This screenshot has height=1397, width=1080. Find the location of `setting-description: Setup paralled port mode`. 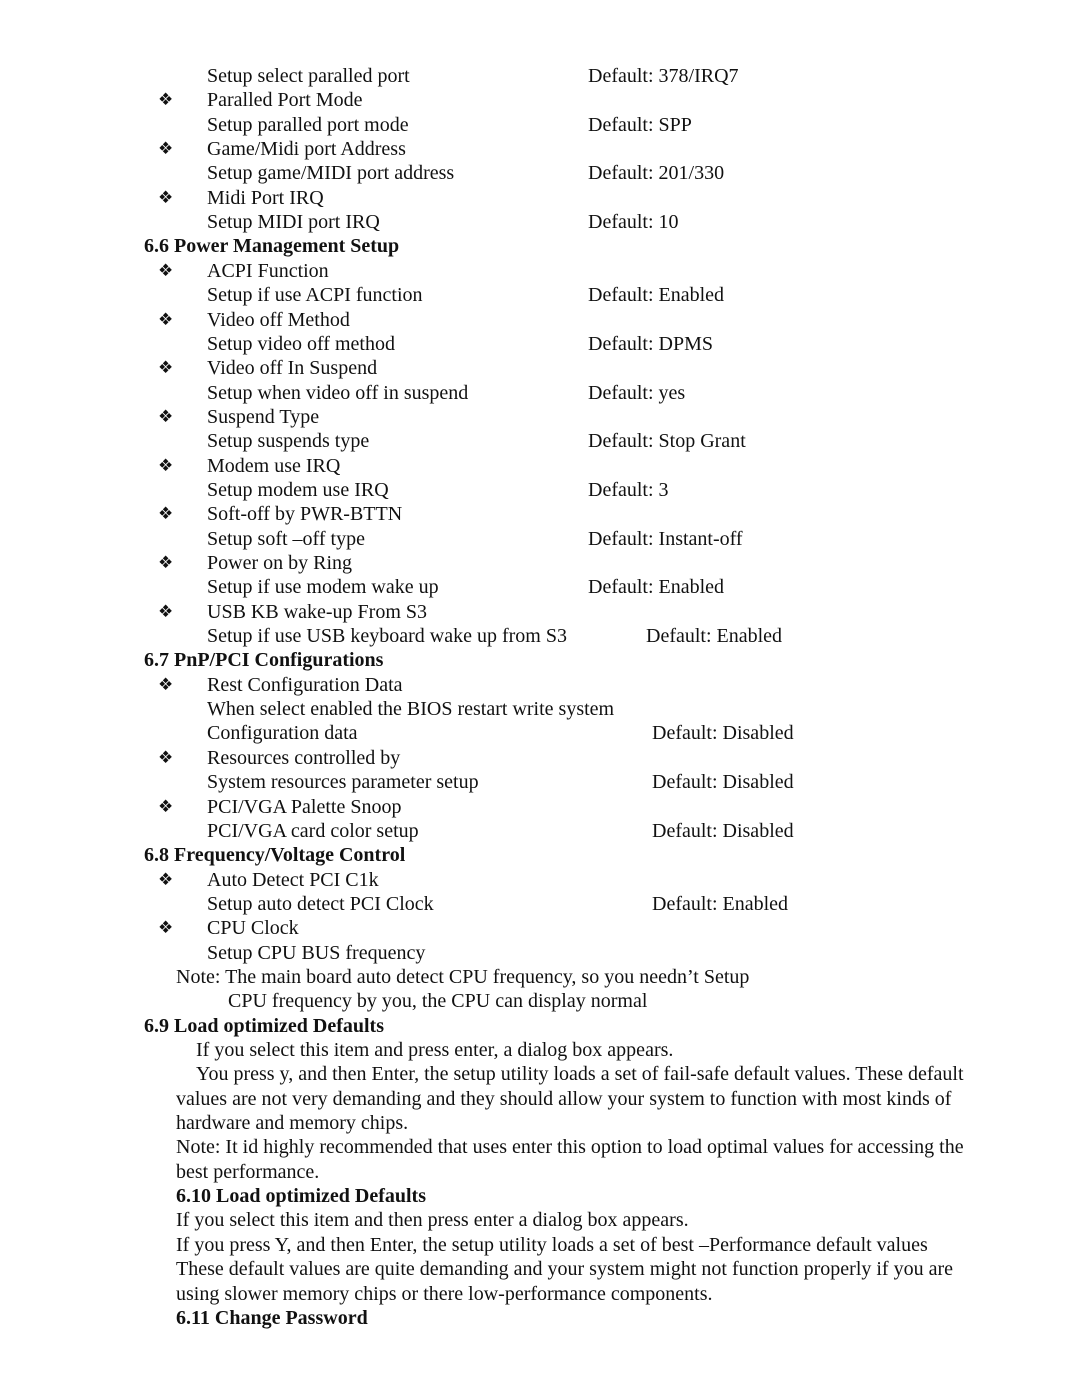

setting-description: Setup paralled port mode is located at coordinates (308, 125).